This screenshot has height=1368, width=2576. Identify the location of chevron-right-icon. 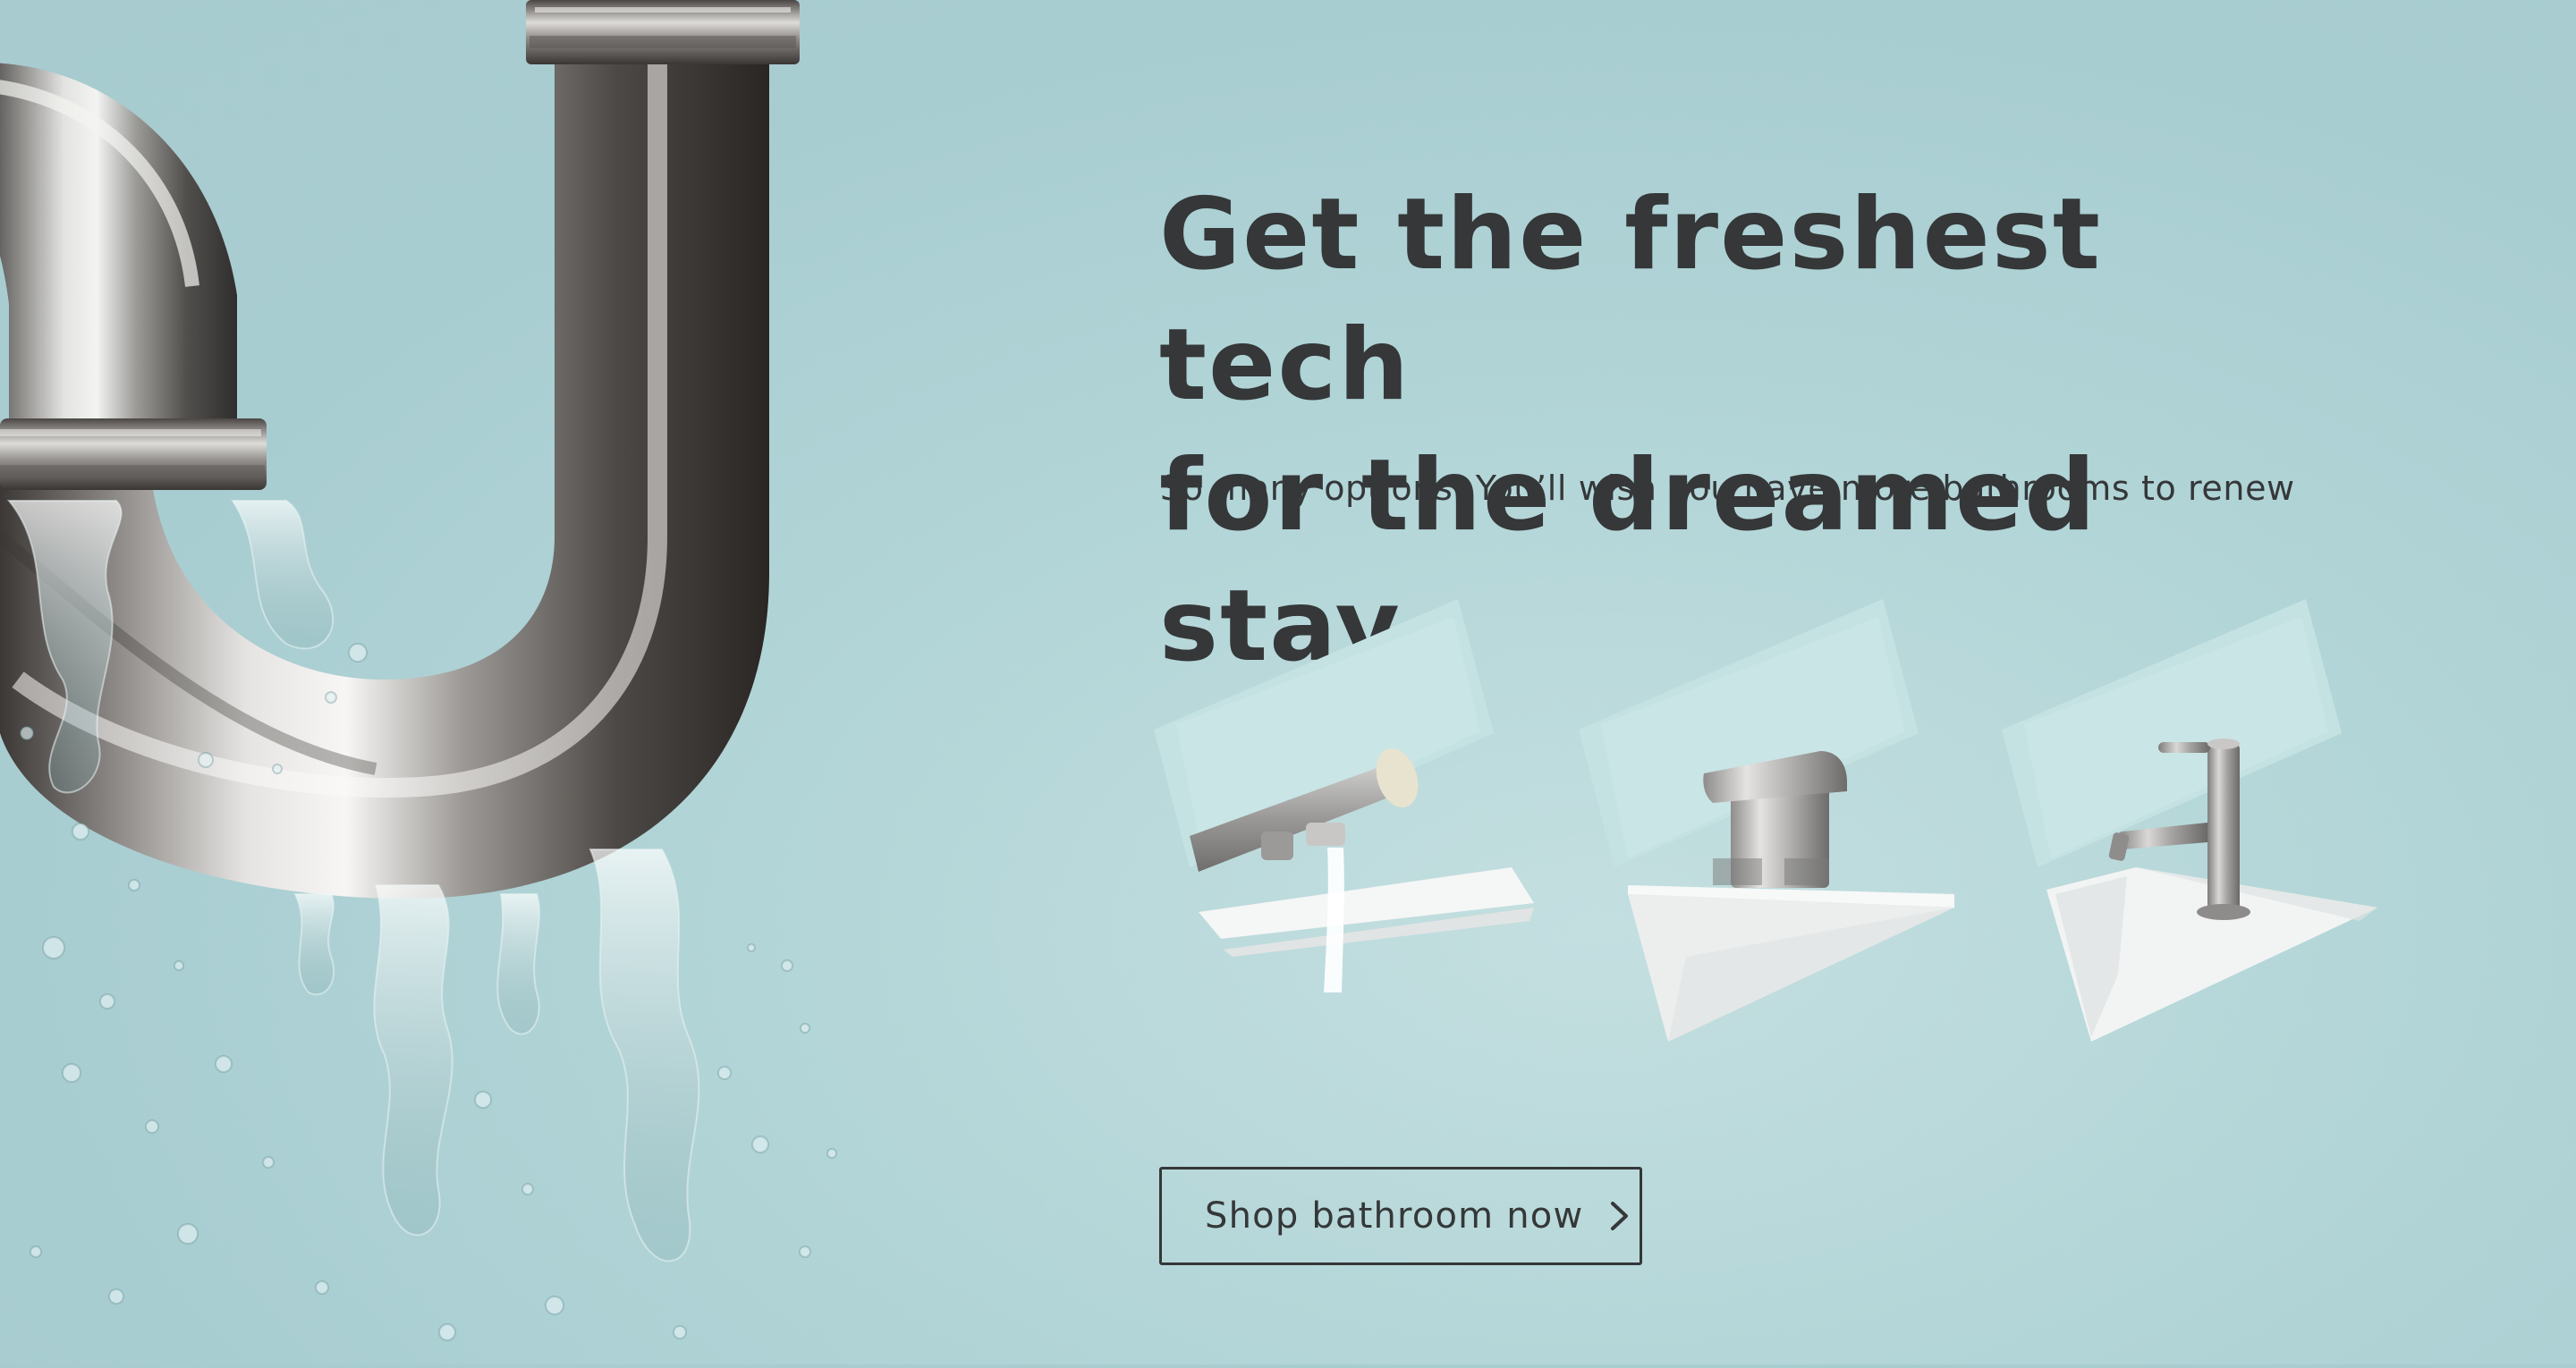
(1619, 1216).